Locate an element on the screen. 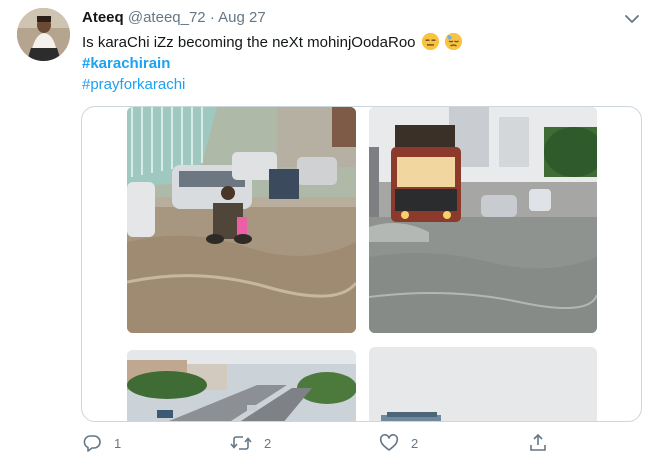  avatar is located at coordinates (43, 34).